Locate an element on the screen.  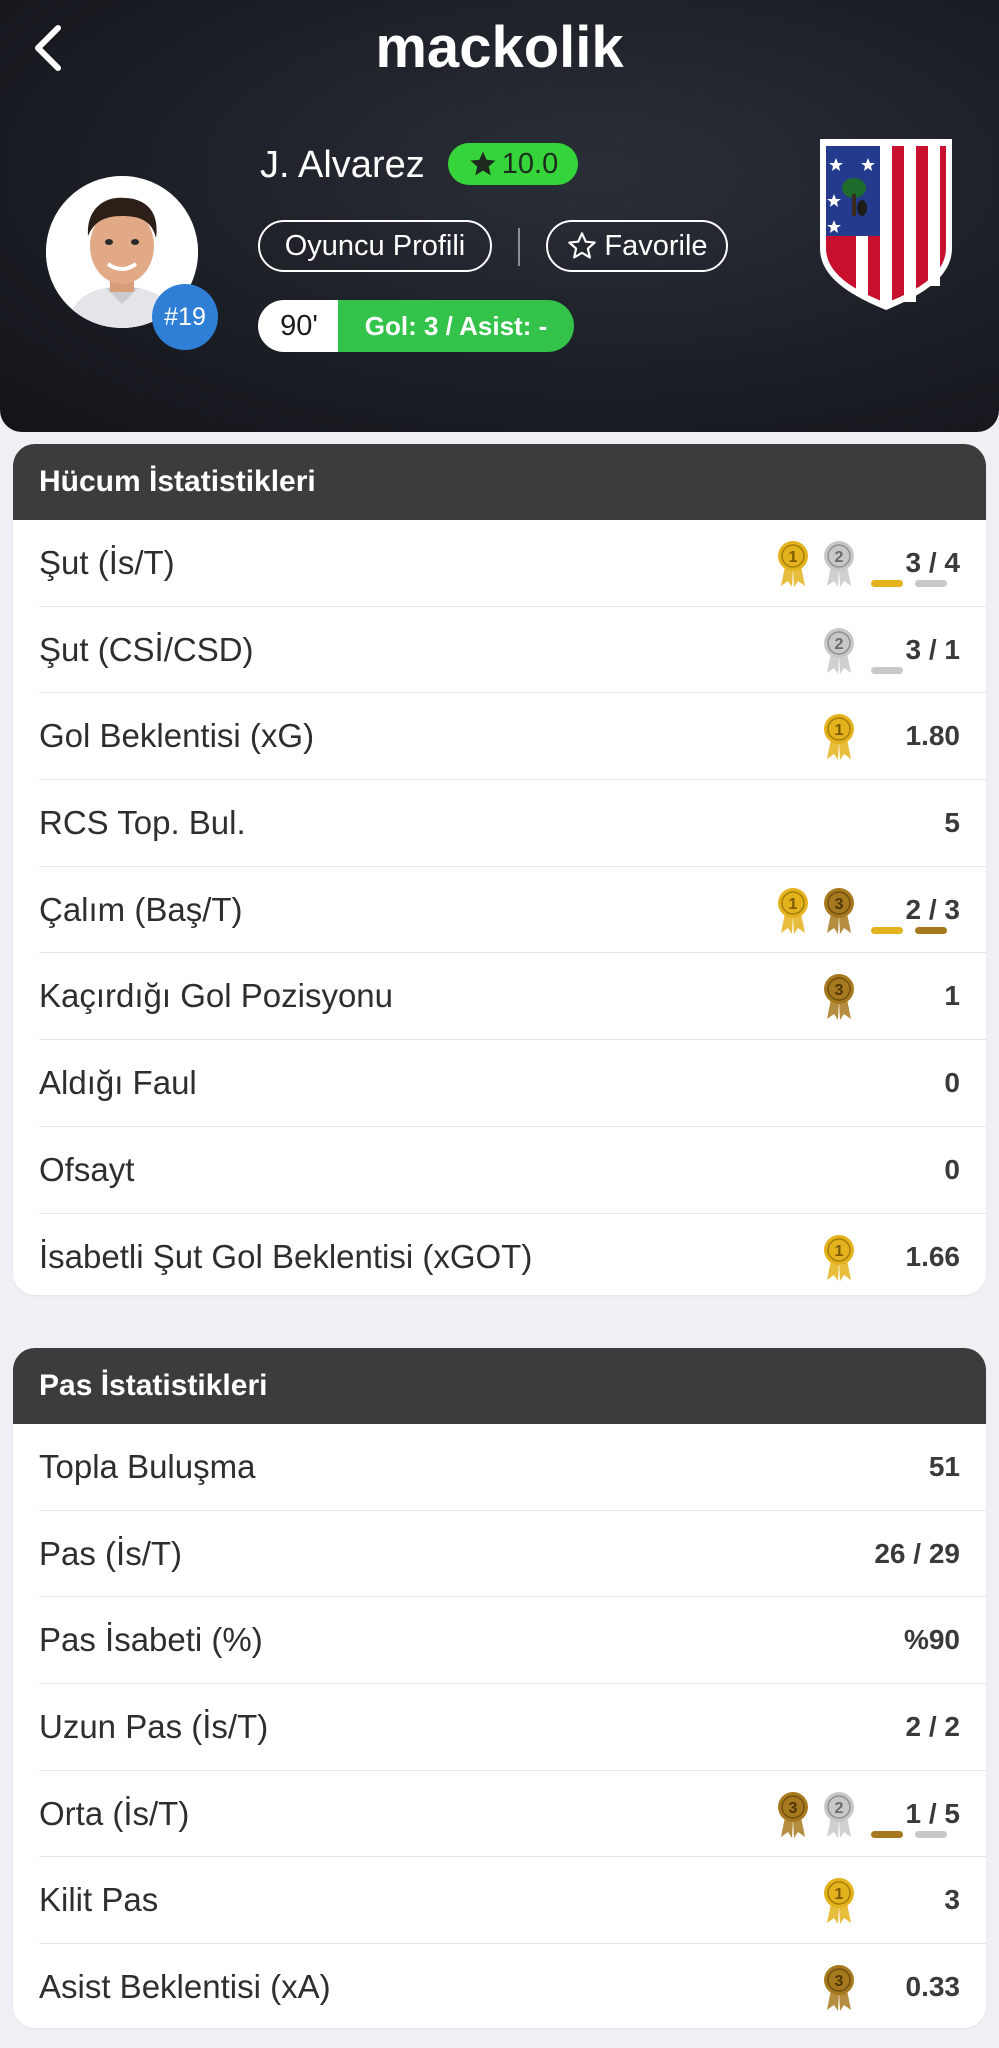
player-profile-button: Oyuncu Profili is located at coordinates (375, 246).